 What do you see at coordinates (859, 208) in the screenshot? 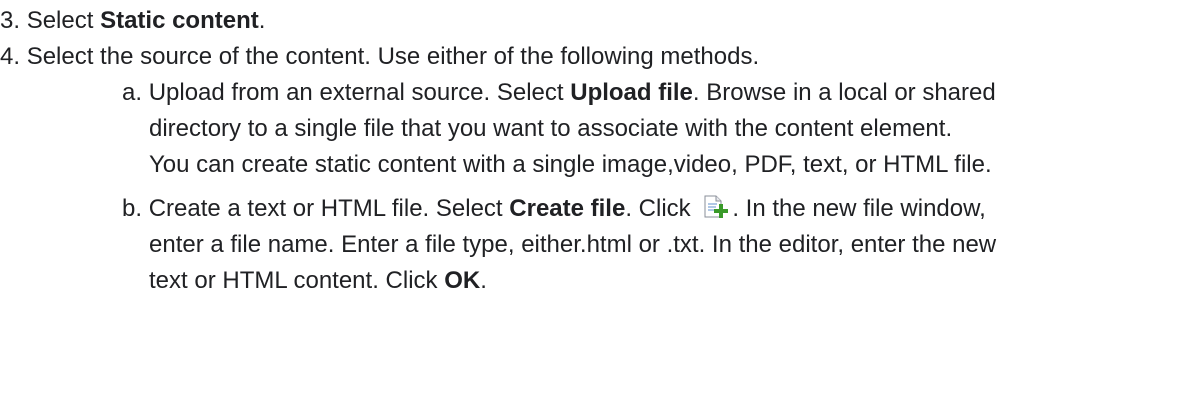
I see `substep-text-end: . In the new file window,` at bounding box center [859, 208].